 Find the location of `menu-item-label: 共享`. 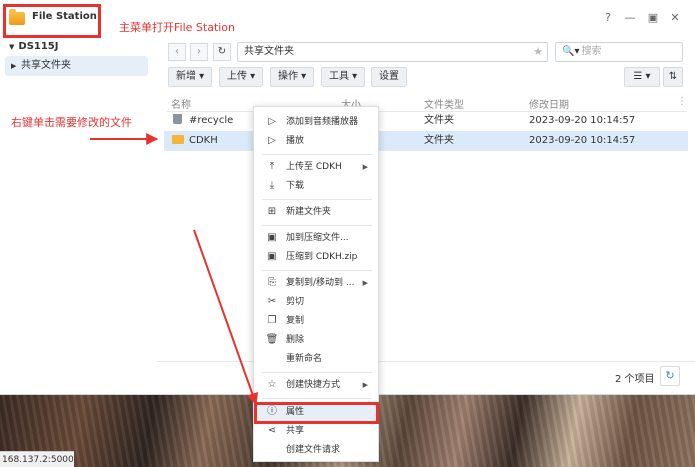

menu-item-label: 共享 is located at coordinates (295, 431).